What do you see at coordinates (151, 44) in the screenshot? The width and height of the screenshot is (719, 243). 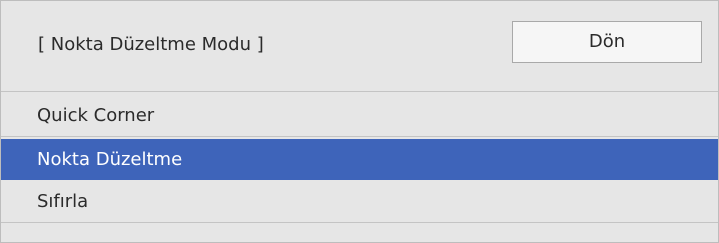 I see `panel-title: [ Nokta Düzeltme Modu ]` at bounding box center [151, 44].